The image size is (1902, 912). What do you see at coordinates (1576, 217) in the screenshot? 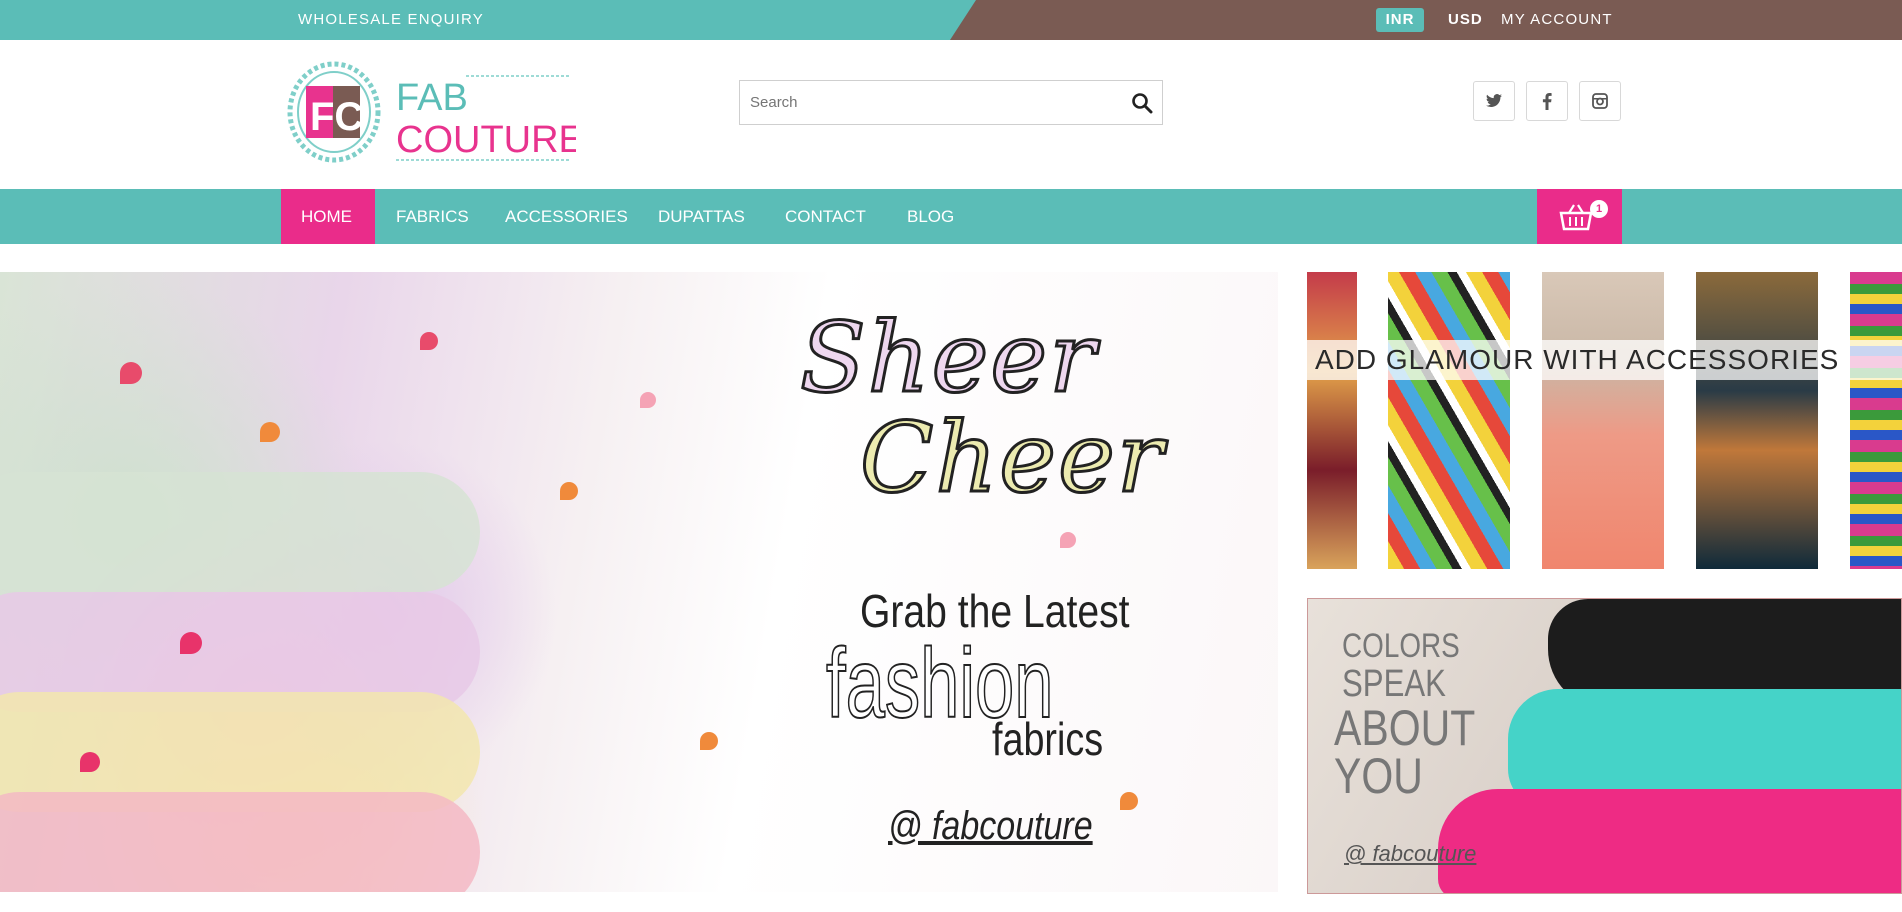
I see `basket-icon` at bounding box center [1576, 217].